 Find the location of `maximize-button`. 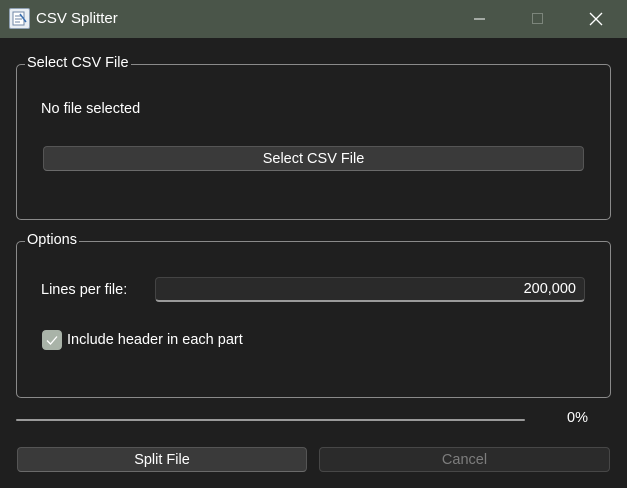

maximize-button is located at coordinates (537, 19).